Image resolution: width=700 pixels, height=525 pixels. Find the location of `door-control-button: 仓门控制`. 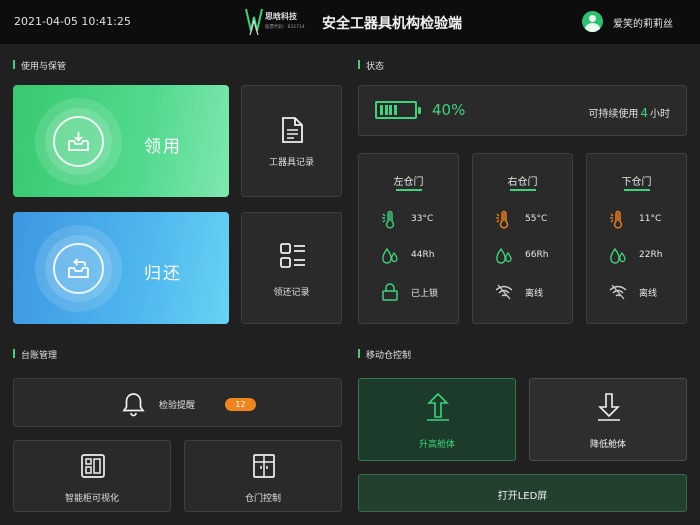

door-control-button: 仓门控制 is located at coordinates (263, 476).